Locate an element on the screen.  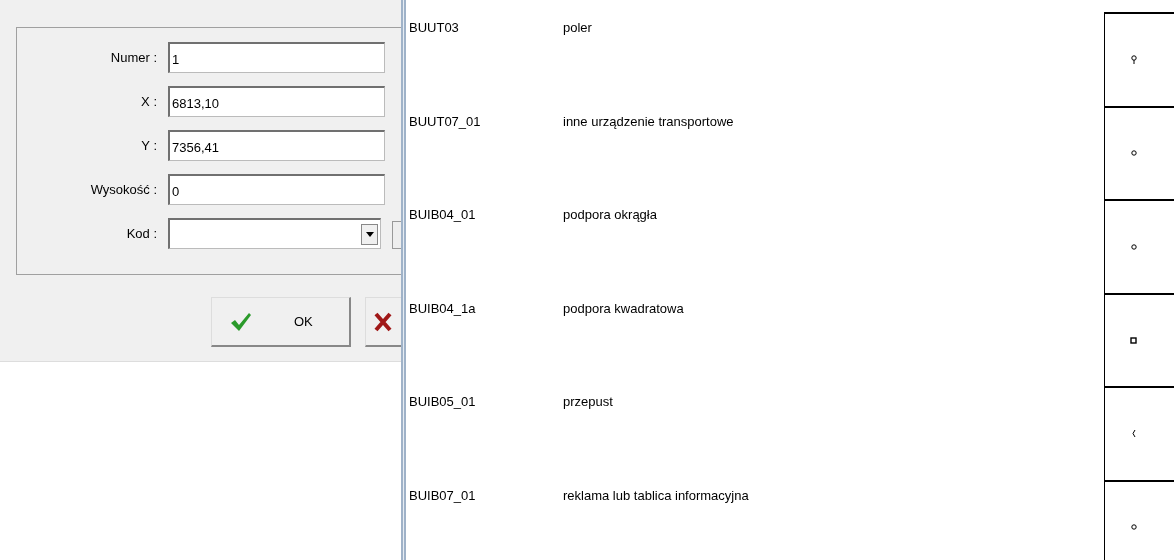
field-label: Wysokość : is located at coordinates (123, 189).